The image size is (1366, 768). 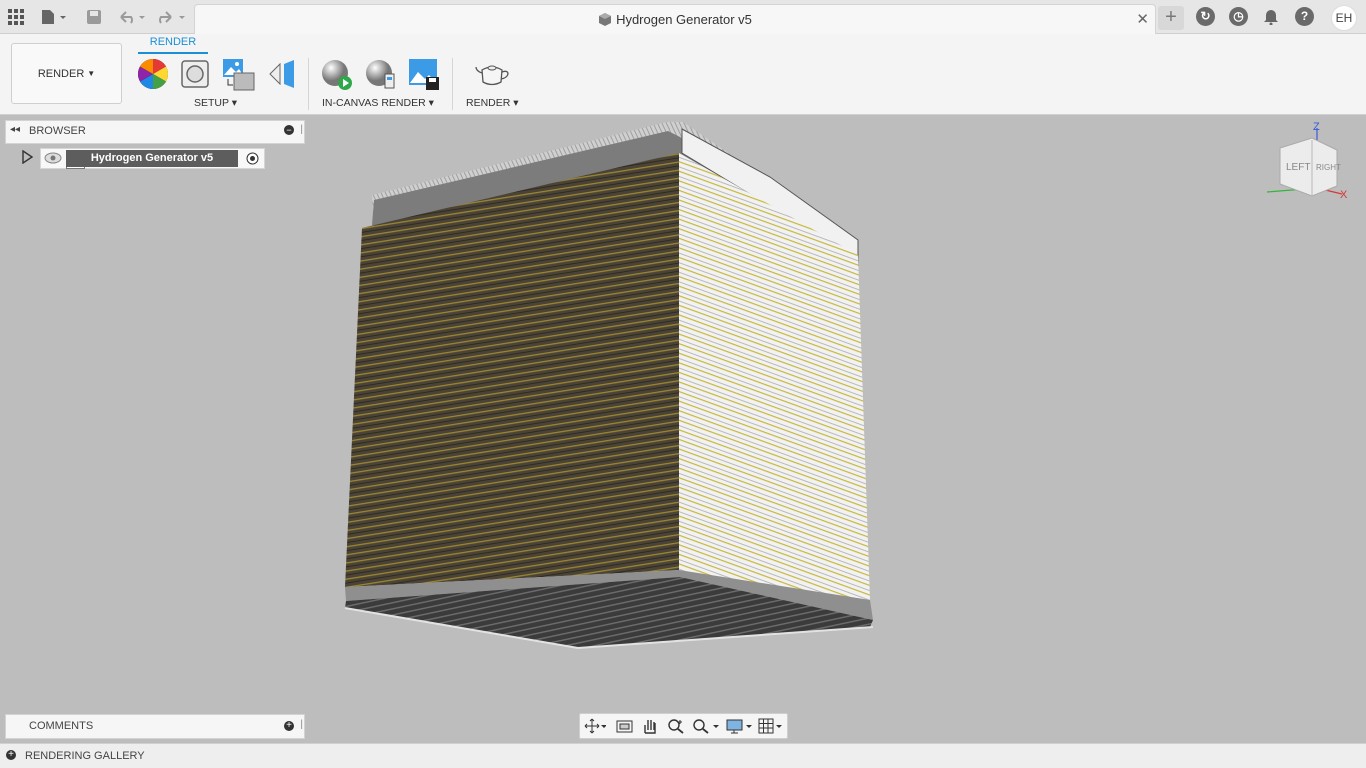 I want to click on document-title-wrap: Hydrogen Generator v5, so click(x=675, y=19).